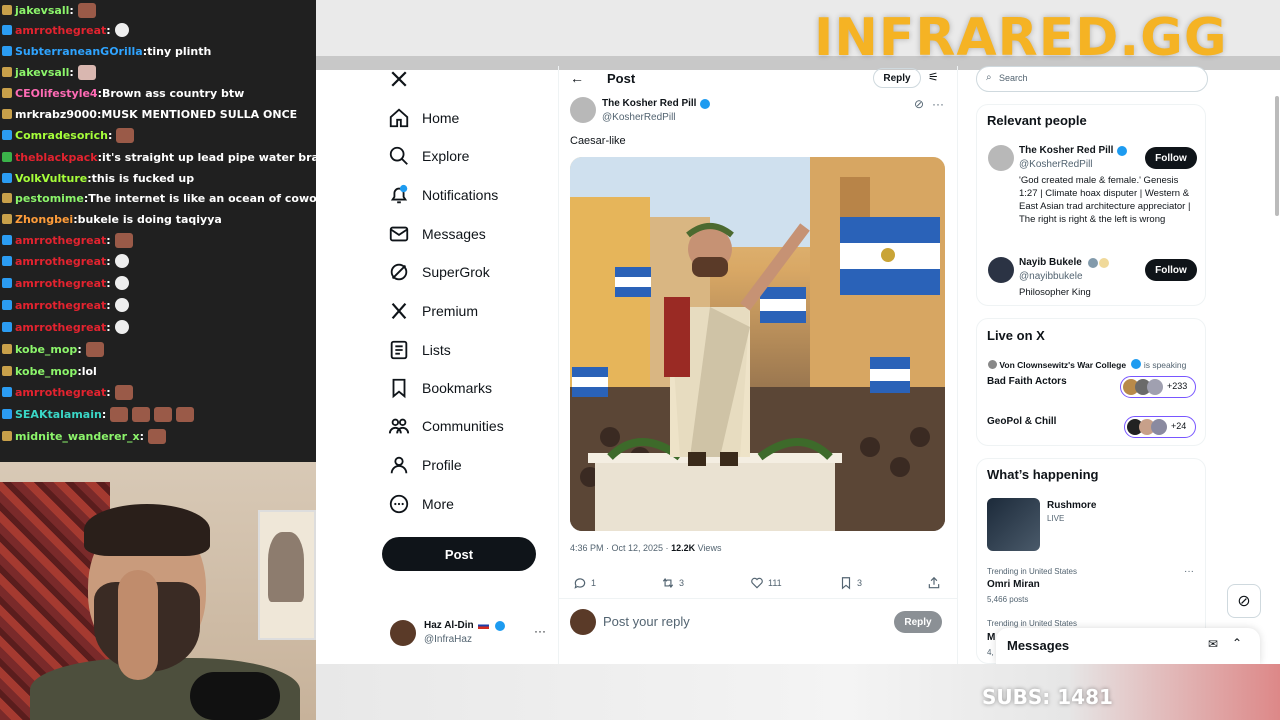 The image size is (1280, 720). What do you see at coordinates (433, 311) in the screenshot?
I see `nav-item-premium: Premium` at bounding box center [433, 311].